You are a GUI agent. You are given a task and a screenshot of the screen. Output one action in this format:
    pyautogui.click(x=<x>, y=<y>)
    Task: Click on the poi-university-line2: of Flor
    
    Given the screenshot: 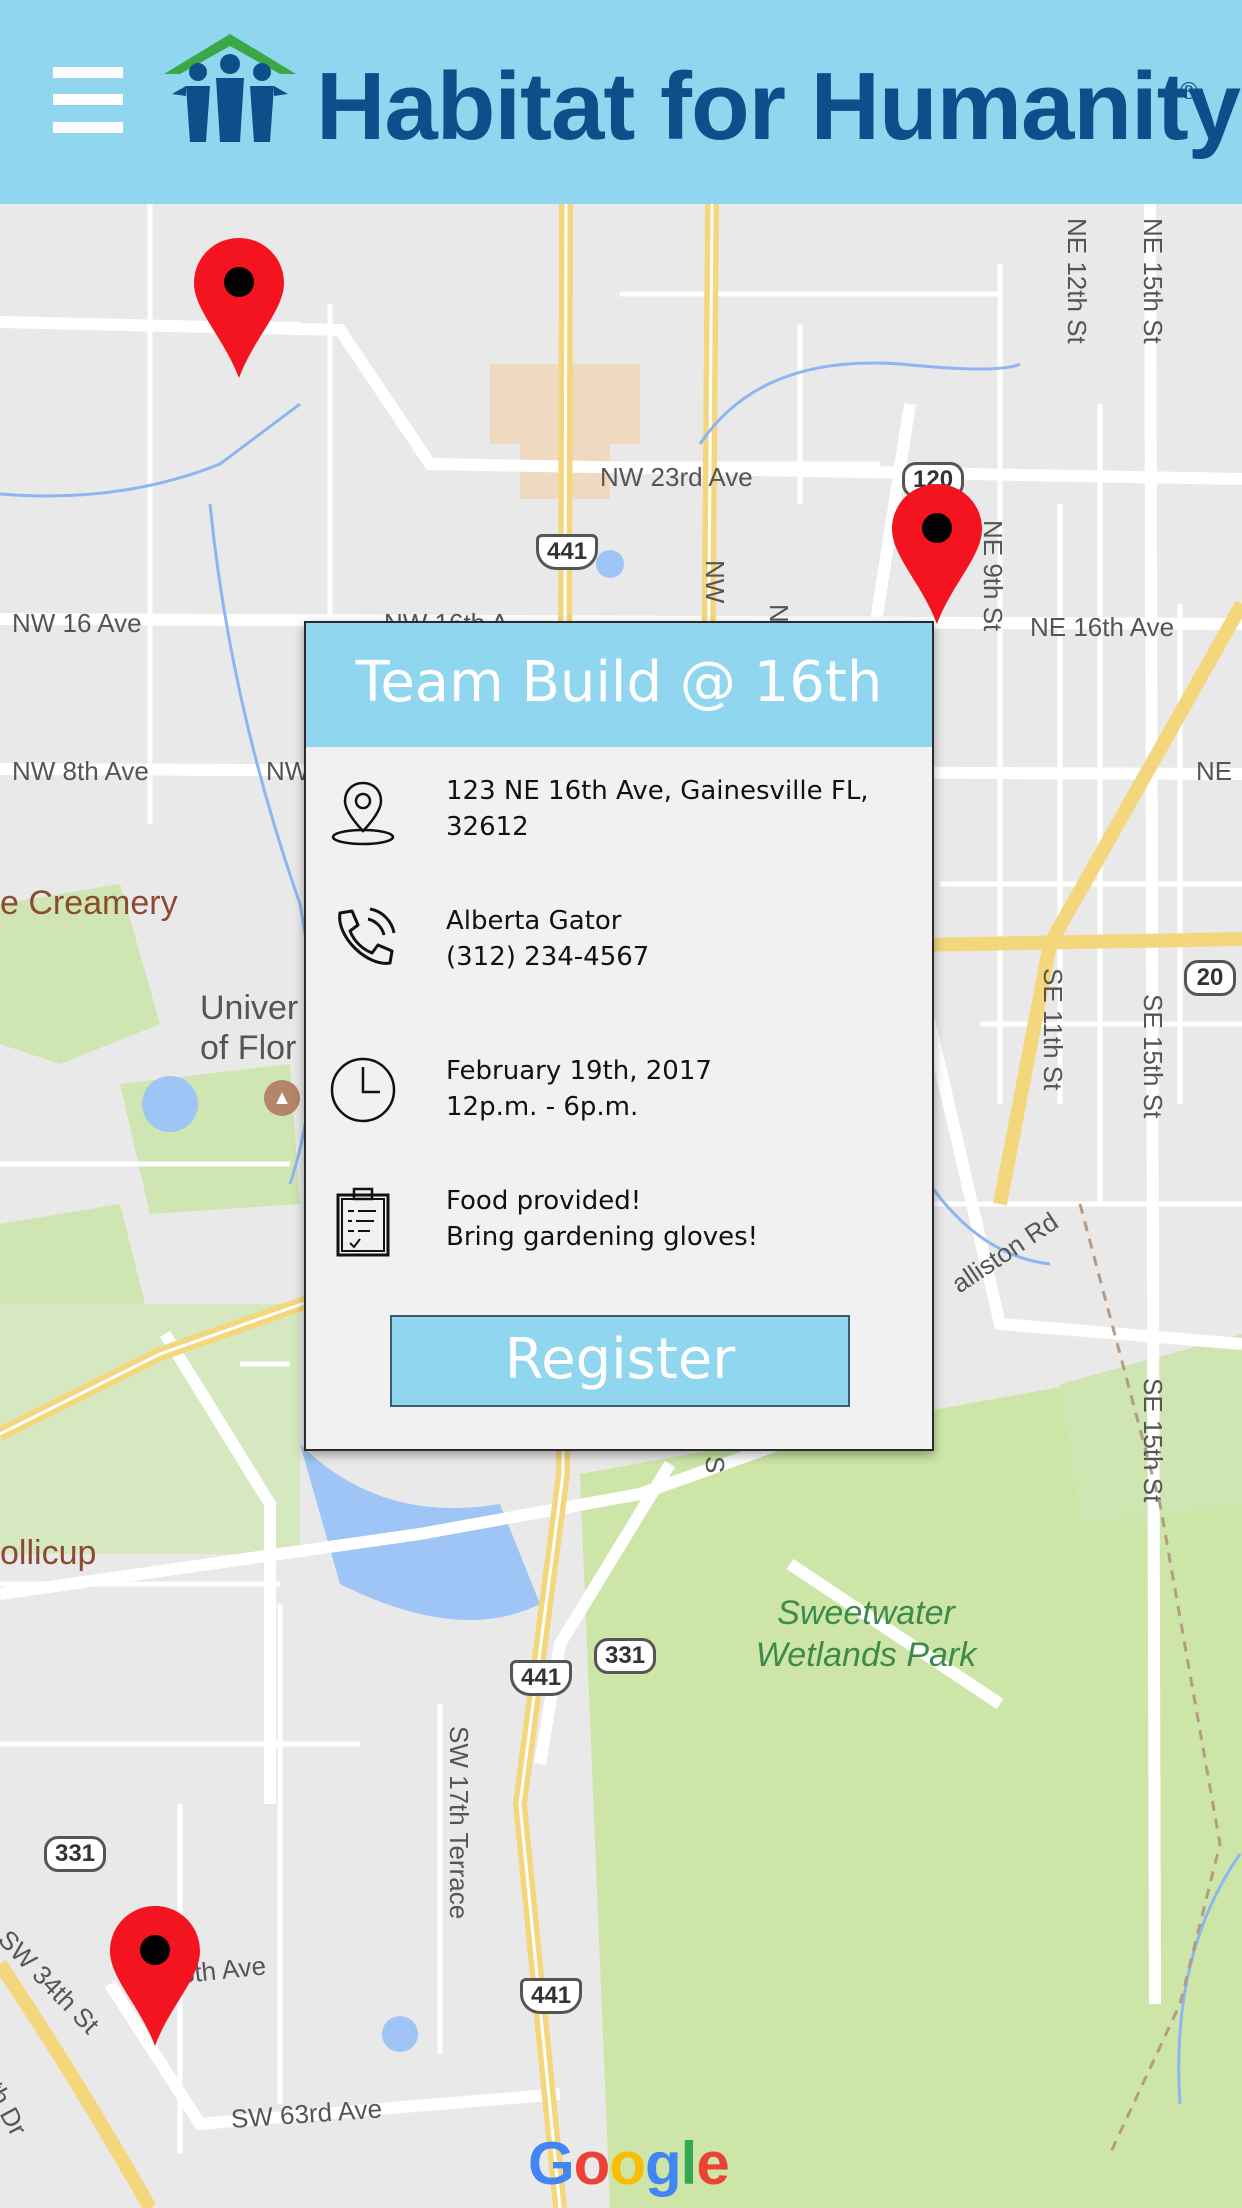 What is the action you would take?
    pyautogui.click(x=248, y=1048)
    